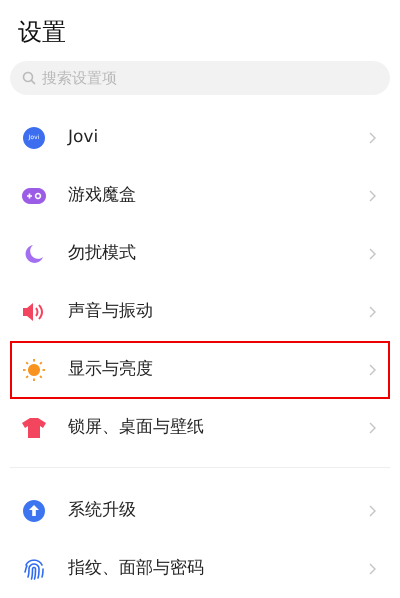  I want to click on settings-item: 系统升级, so click(200, 511).